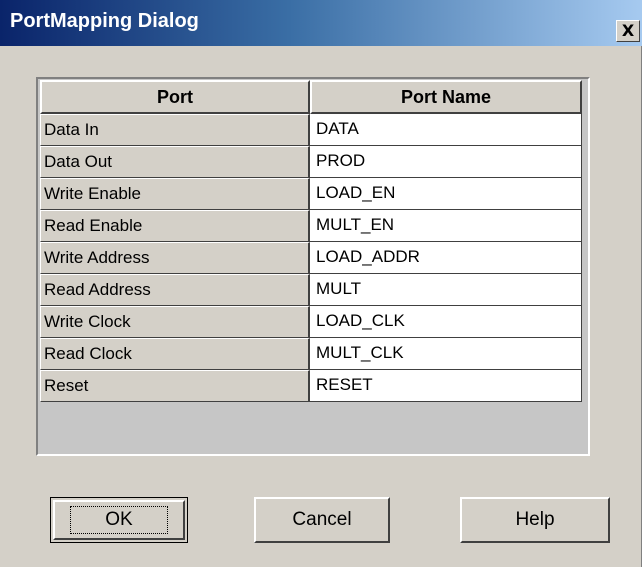 The height and width of the screenshot is (567, 642). I want to click on title-bar: PortMapping Dialog X, so click(321, 23).